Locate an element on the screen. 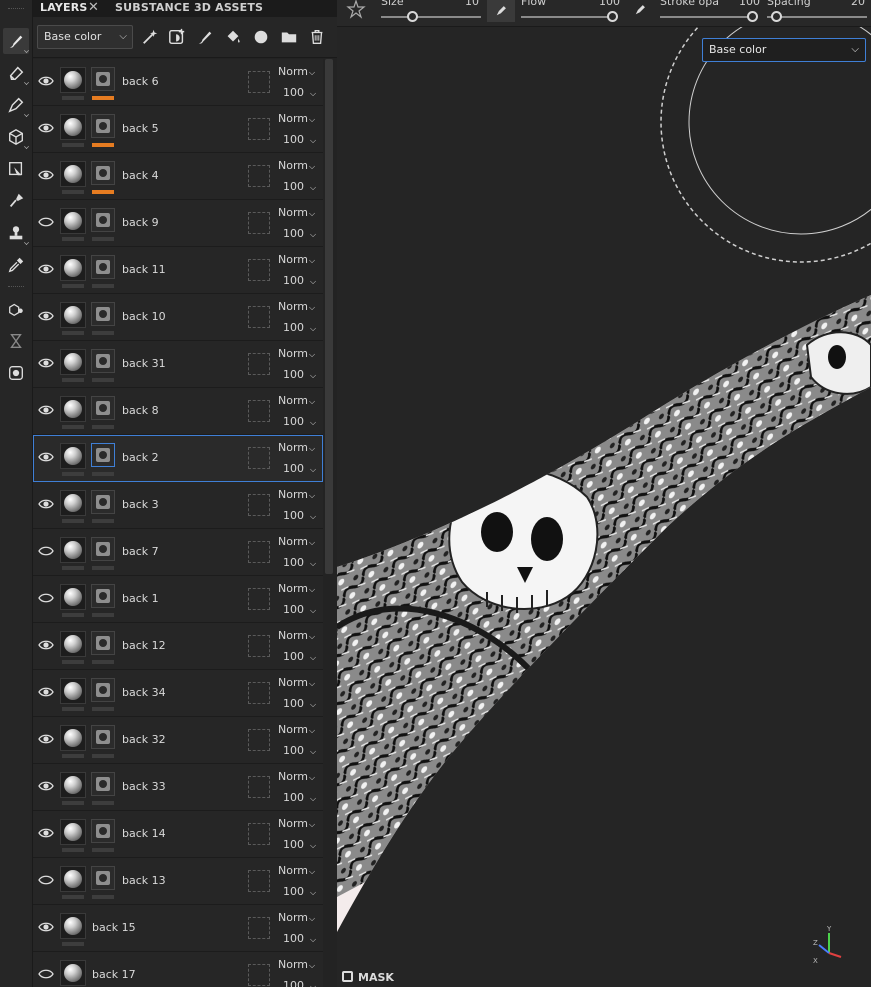  layer-row: back 12 Norm⌵ 100 ⌵ is located at coordinates (178, 646).